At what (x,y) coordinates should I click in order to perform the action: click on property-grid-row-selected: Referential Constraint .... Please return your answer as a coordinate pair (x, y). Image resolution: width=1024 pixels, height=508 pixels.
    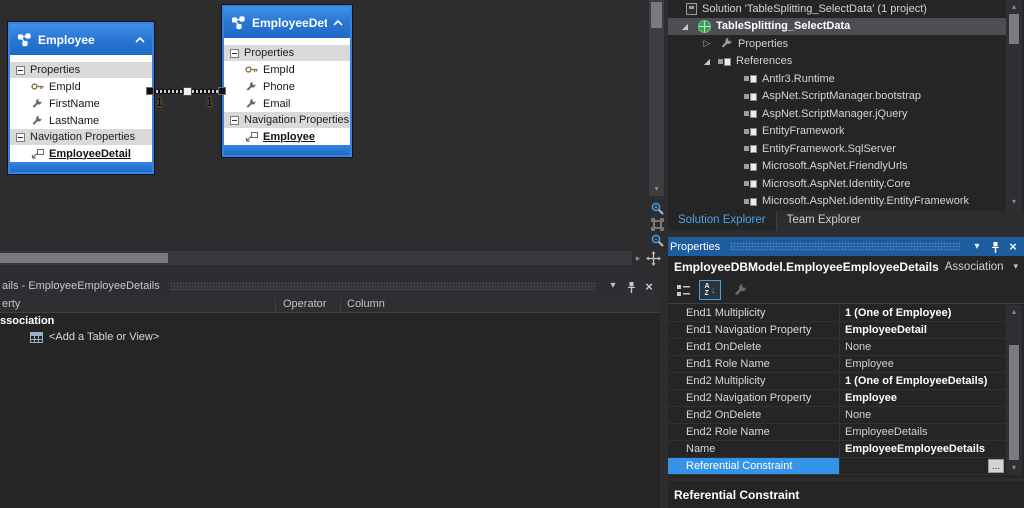
    Looking at the image, I should click on (837, 466).